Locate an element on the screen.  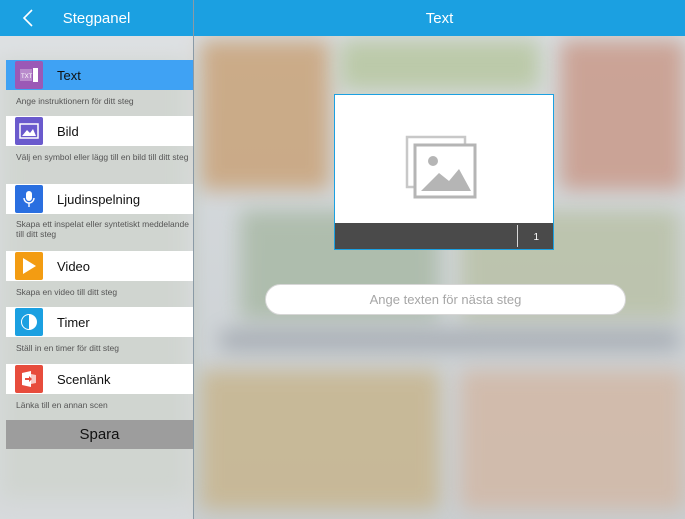
microphone-icon is located at coordinates (29, 199).